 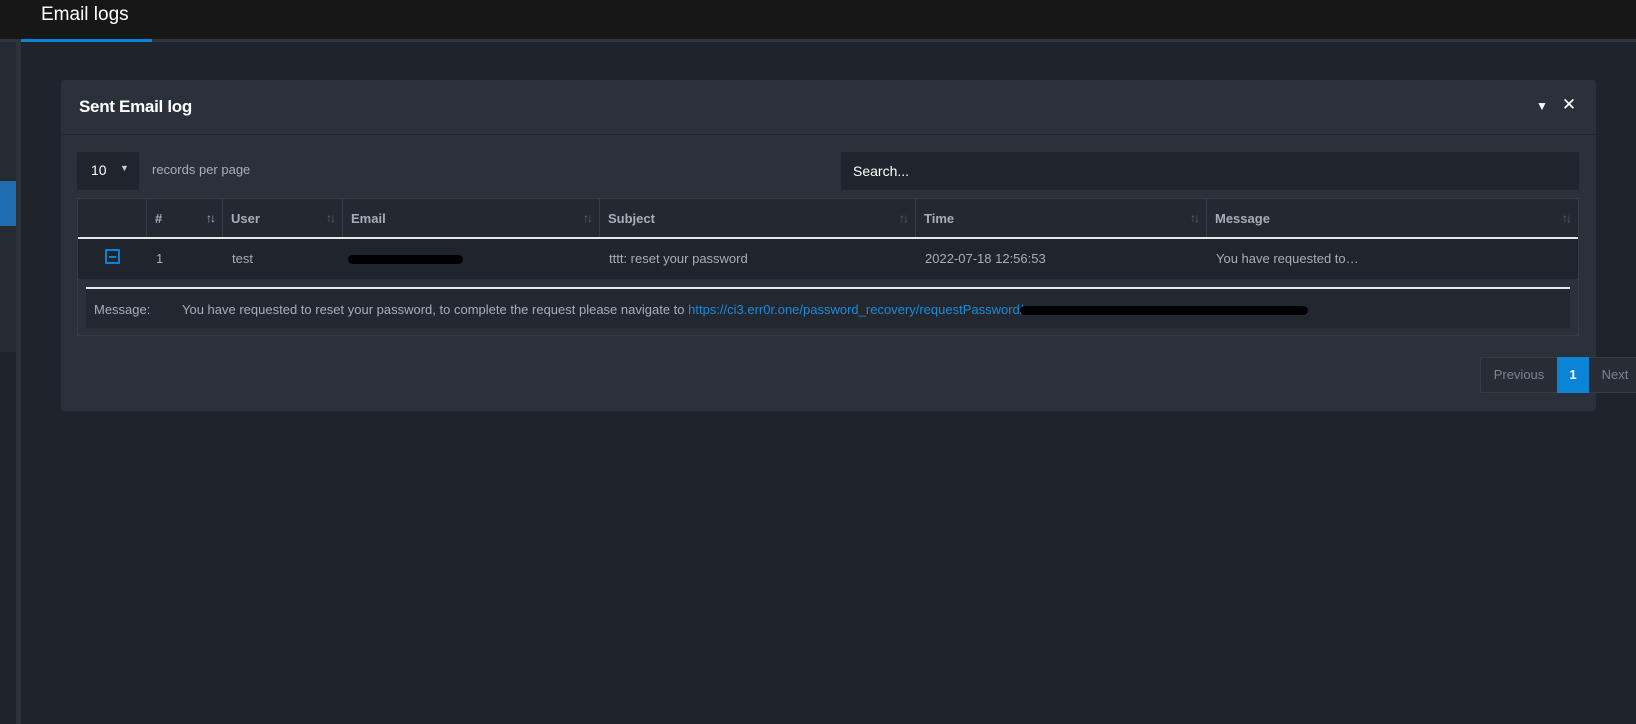 What do you see at coordinates (678, 258) in the screenshot?
I see `cell-subject: tttt: reset your password` at bounding box center [678, 258].